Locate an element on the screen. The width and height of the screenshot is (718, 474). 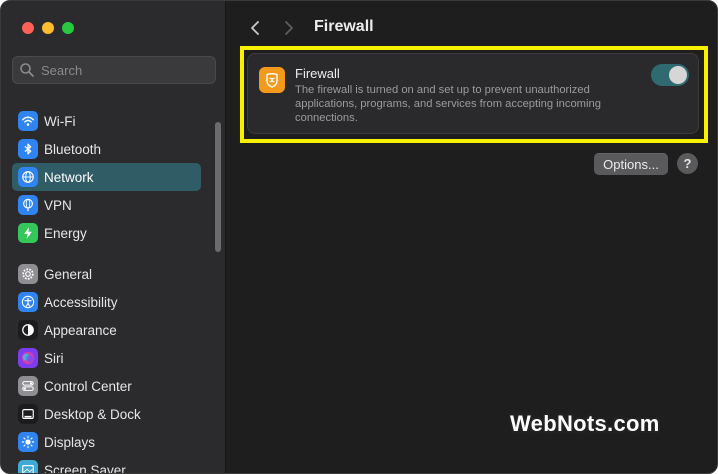
minimize-window-button is located at coordinates (48, 28).